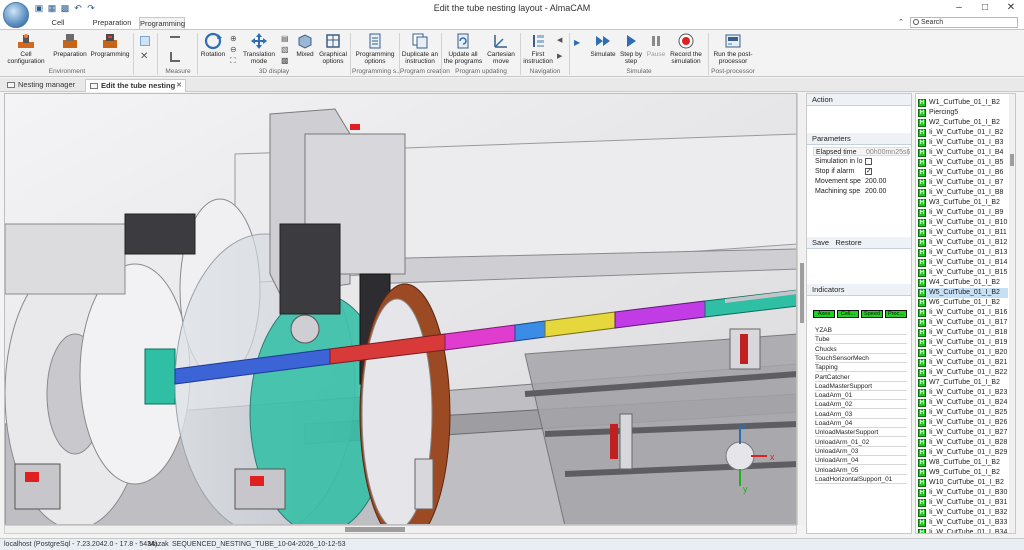 This screenshot has width=1024, height=550. Describe the element at coordinates (963, 303) in the screenshot. I see `instruction-item: H W6_CutTube_01_I_B2` at that location.